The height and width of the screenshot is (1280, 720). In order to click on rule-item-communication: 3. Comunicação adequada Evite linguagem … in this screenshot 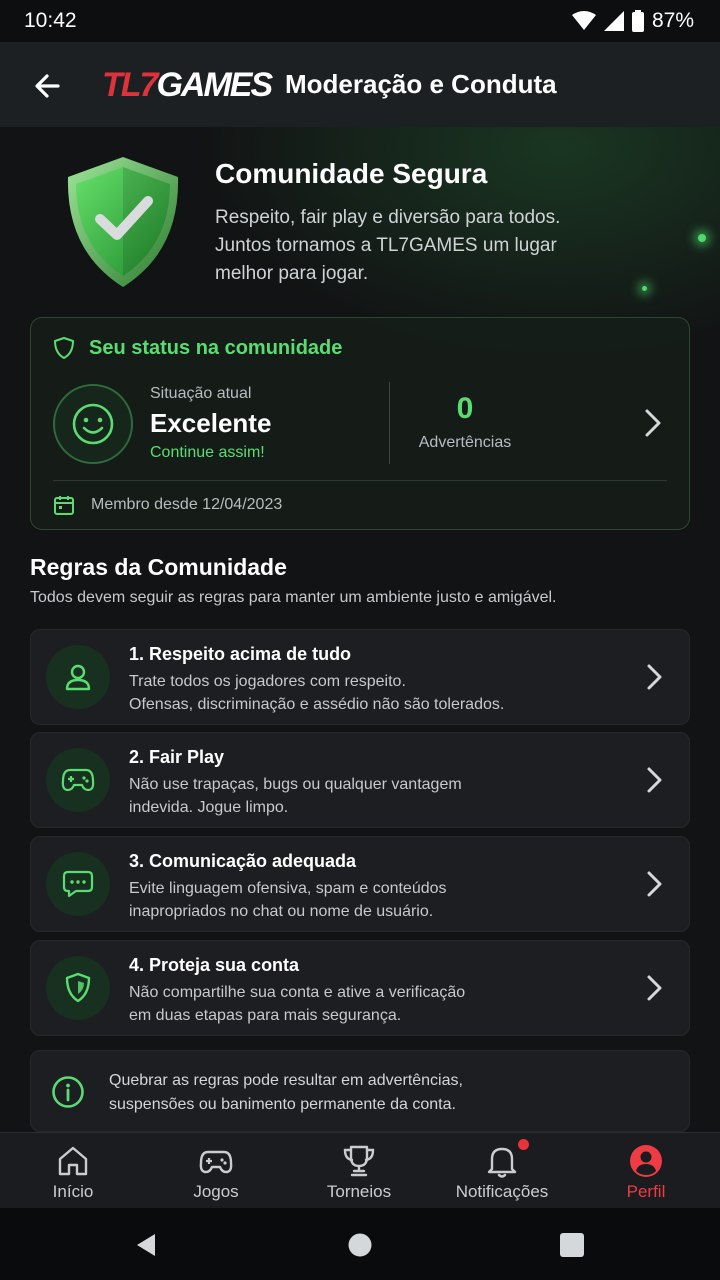, I will do `click(360, 884)`.